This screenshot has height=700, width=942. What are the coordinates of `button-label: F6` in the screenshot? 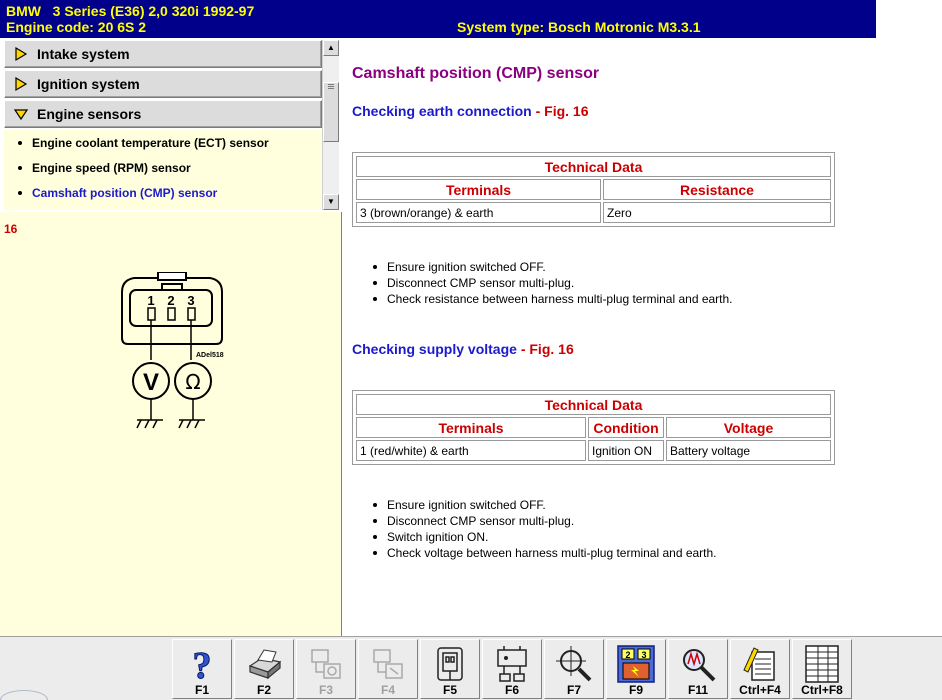 It's located at (511, 690).